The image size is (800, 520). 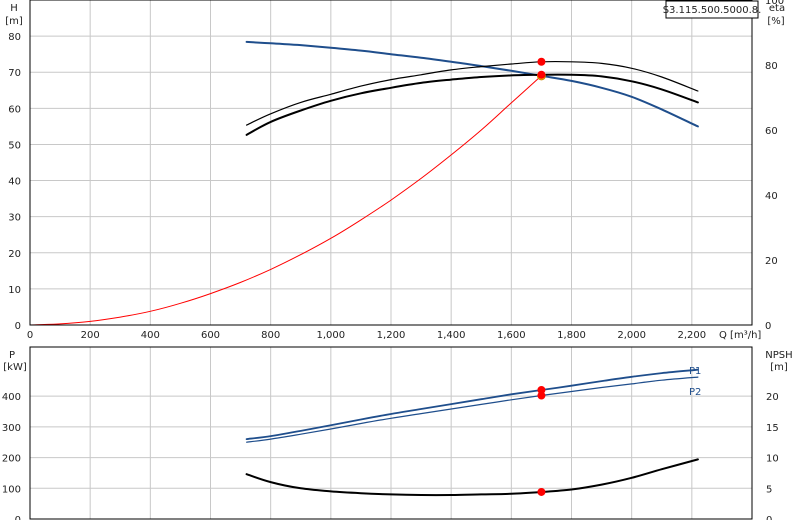 What do you see at coordinates (14, 73) in the screenshot?
I see `head-tick-label: 70` at bounding box center [14, 73].